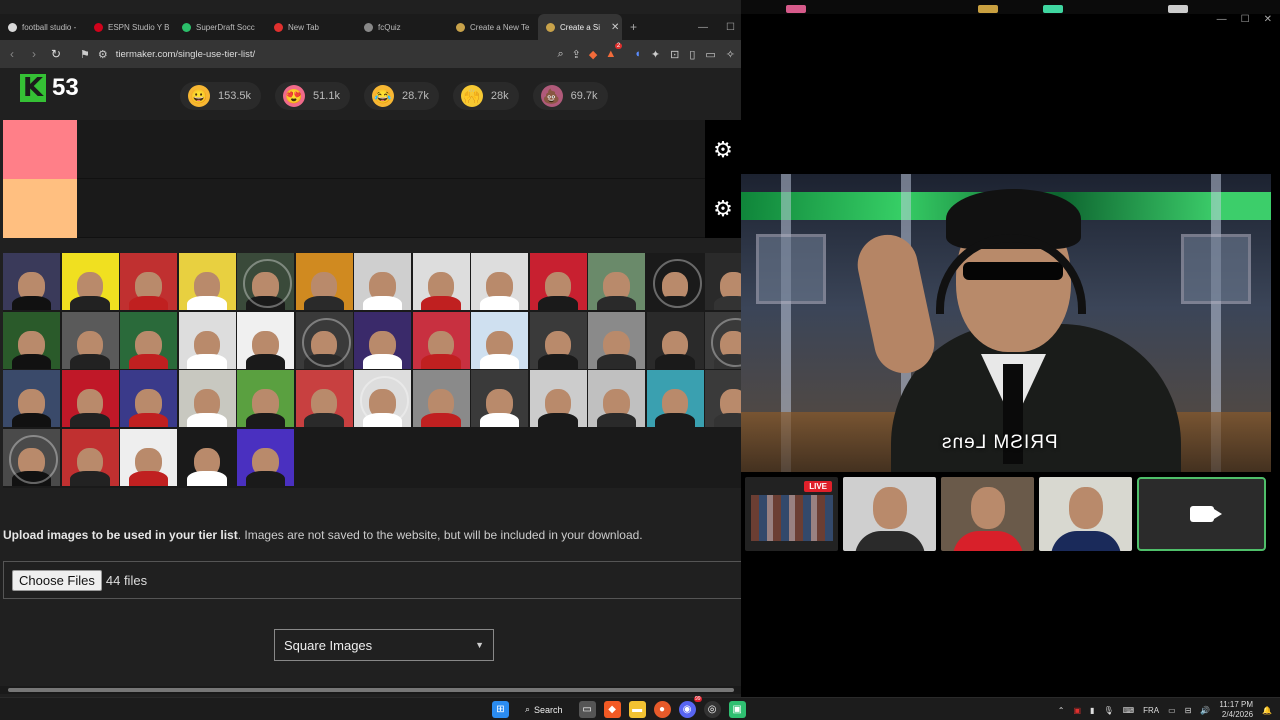  Describe the element at coordinates (637, 54) in the screenshot. I see `wallet-icon: ◖` at that location.